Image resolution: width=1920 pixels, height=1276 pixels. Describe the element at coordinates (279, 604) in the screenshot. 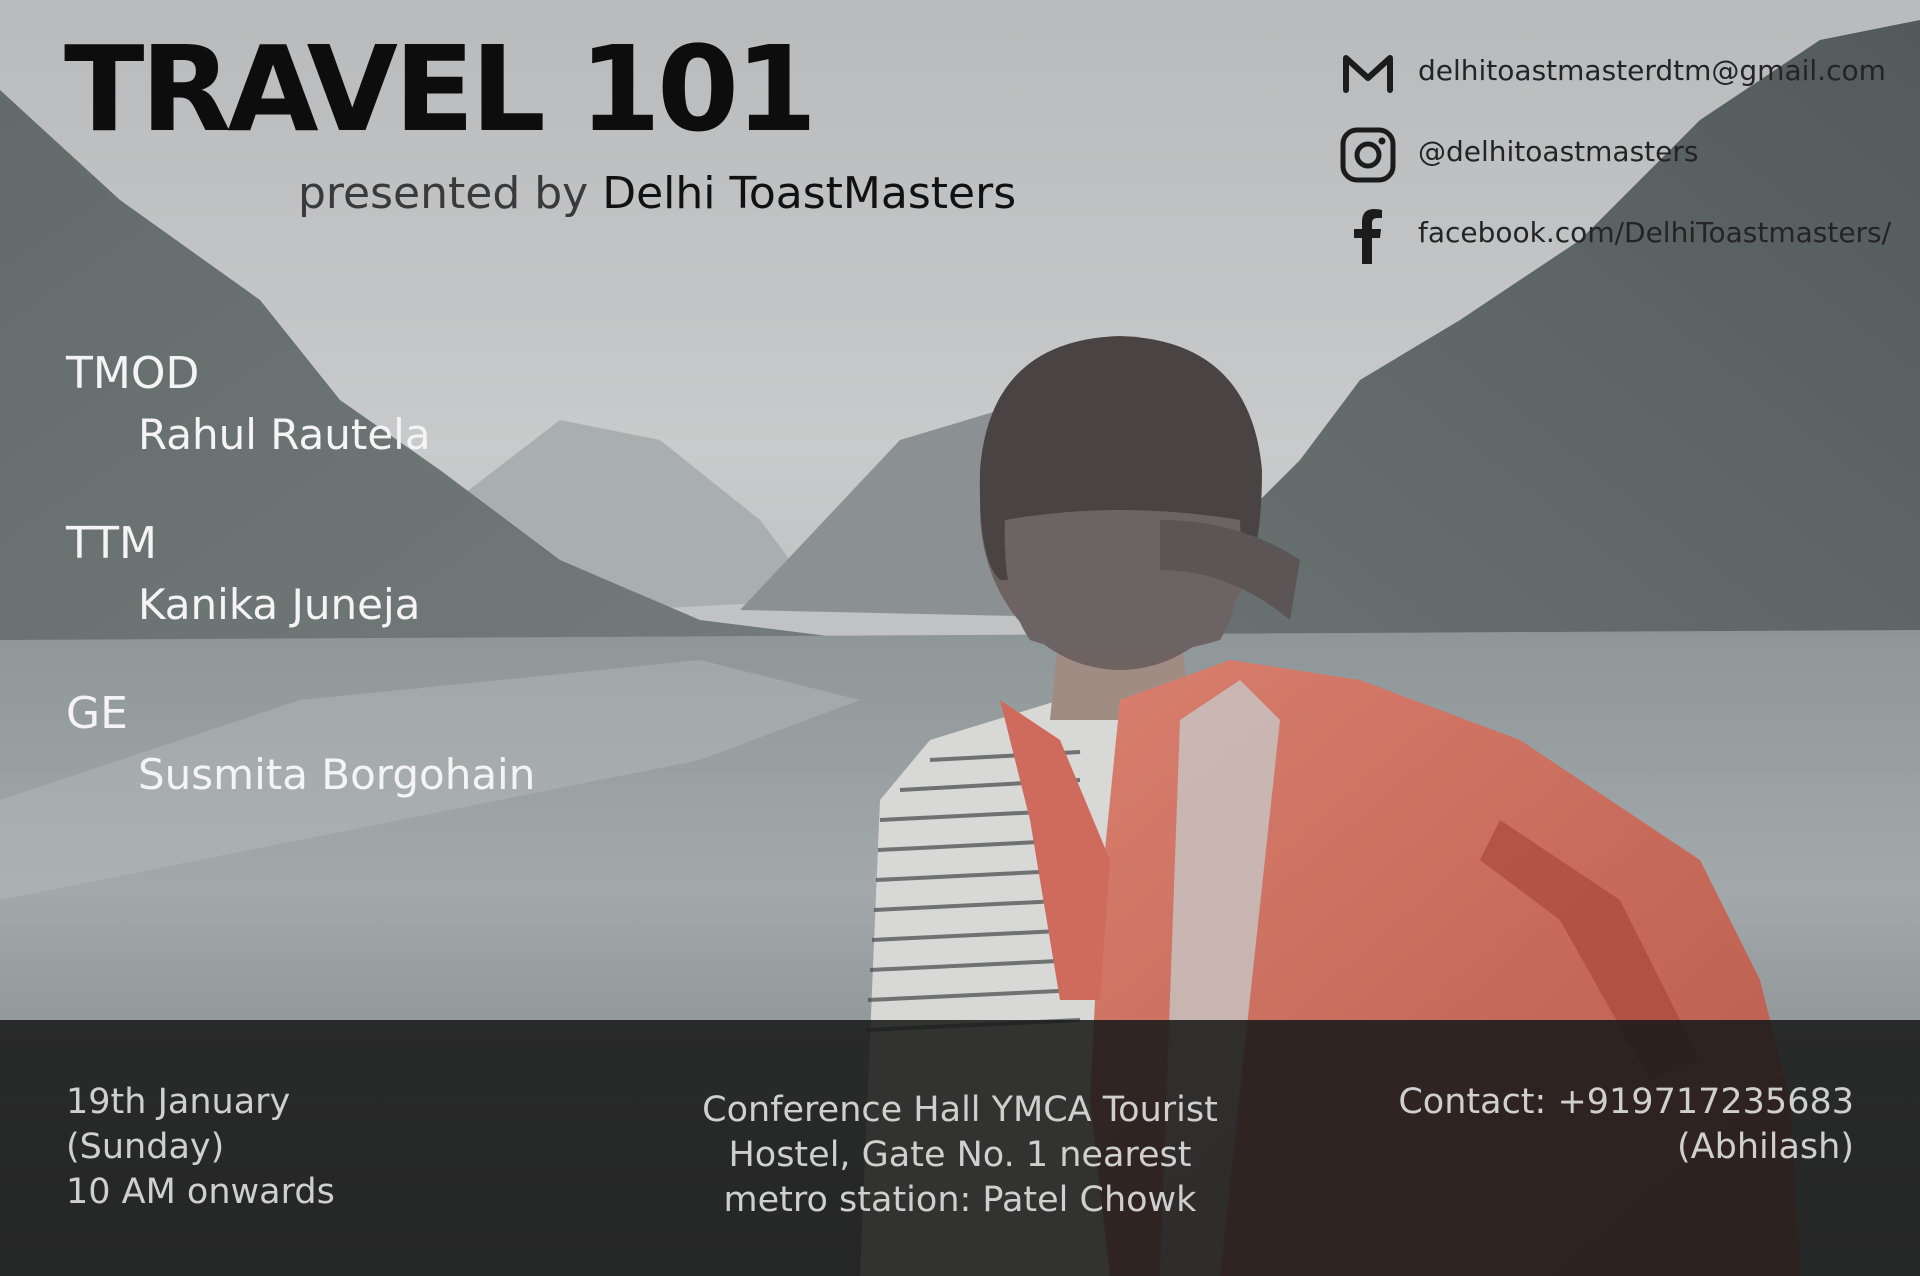

I see `role-person: Kanika Juneja` at that location.